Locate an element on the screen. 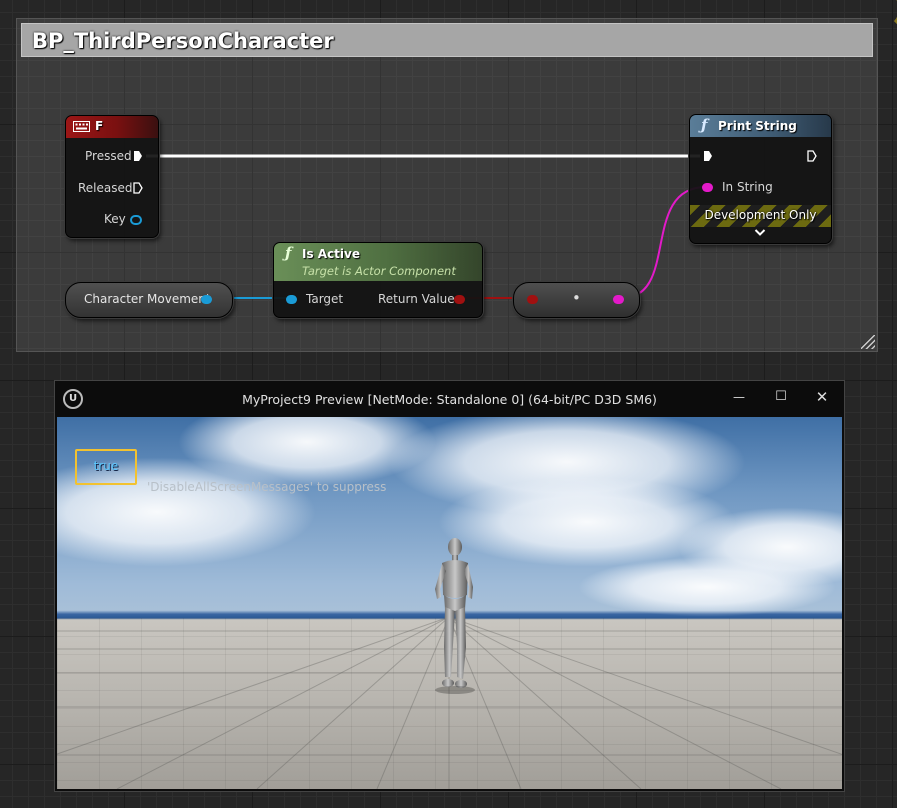 The width and height of the screenshot is (897, 808). comment-header: BP_ThirdPersonCharacter is located at coordinates (447, 40).